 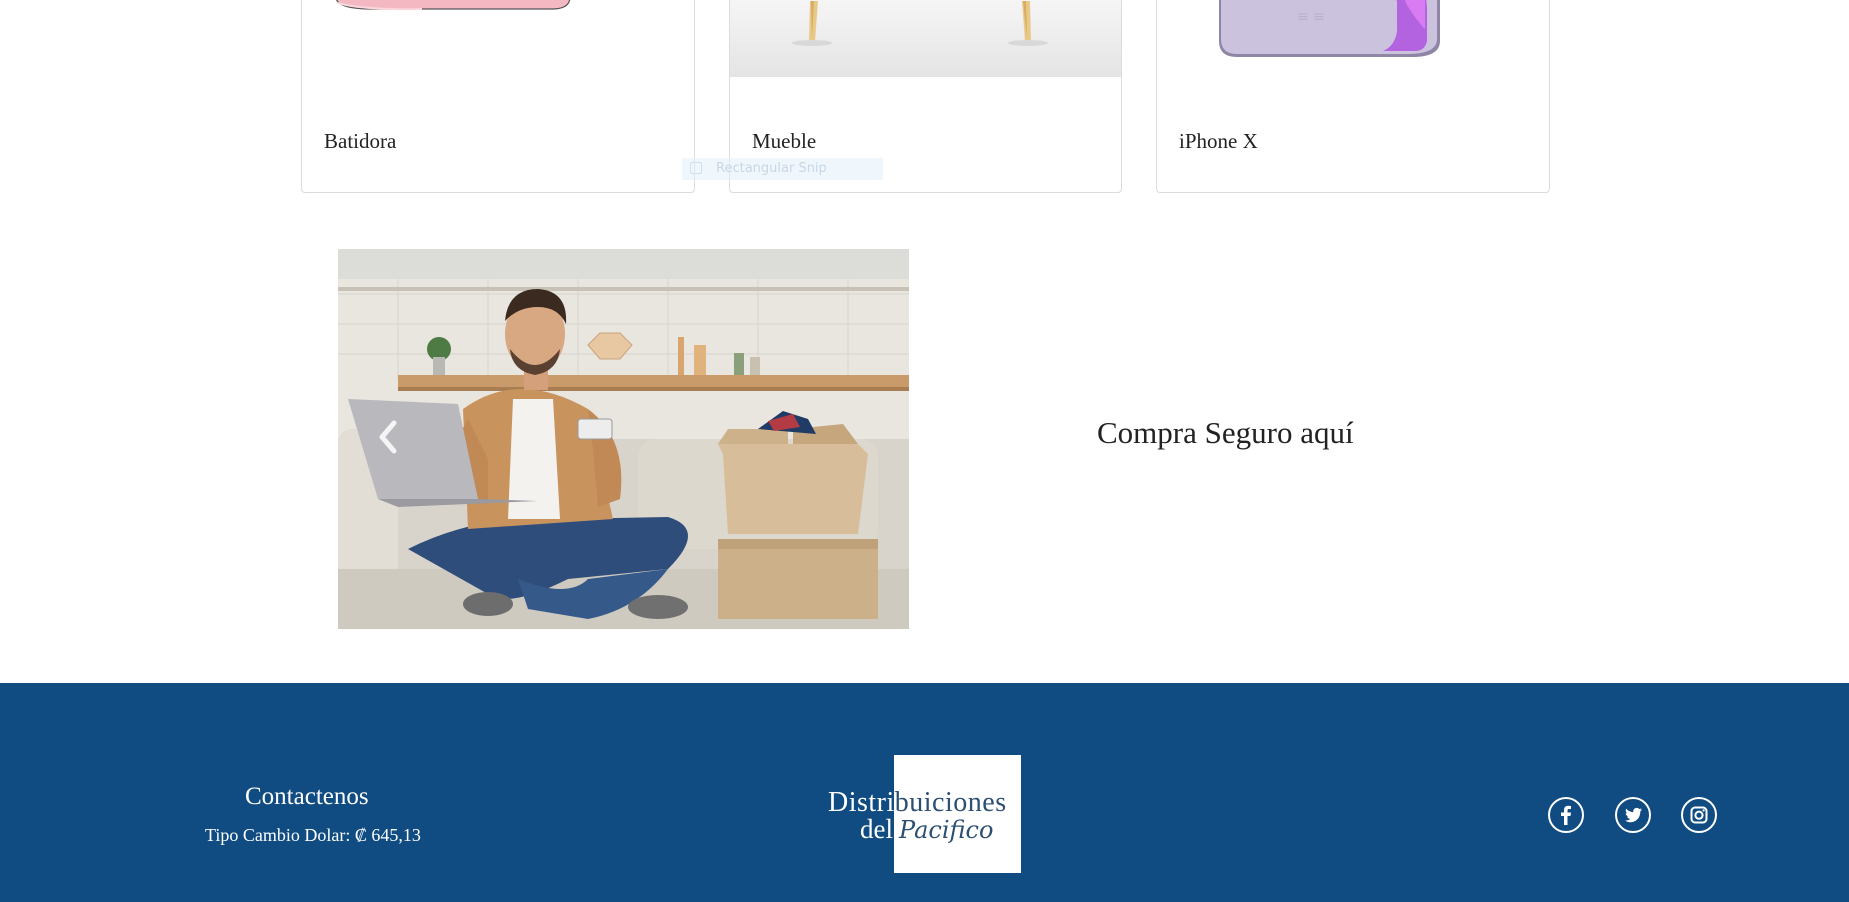 I want to click on product-card-batidora: Batidora, so click(x=498, y=96).